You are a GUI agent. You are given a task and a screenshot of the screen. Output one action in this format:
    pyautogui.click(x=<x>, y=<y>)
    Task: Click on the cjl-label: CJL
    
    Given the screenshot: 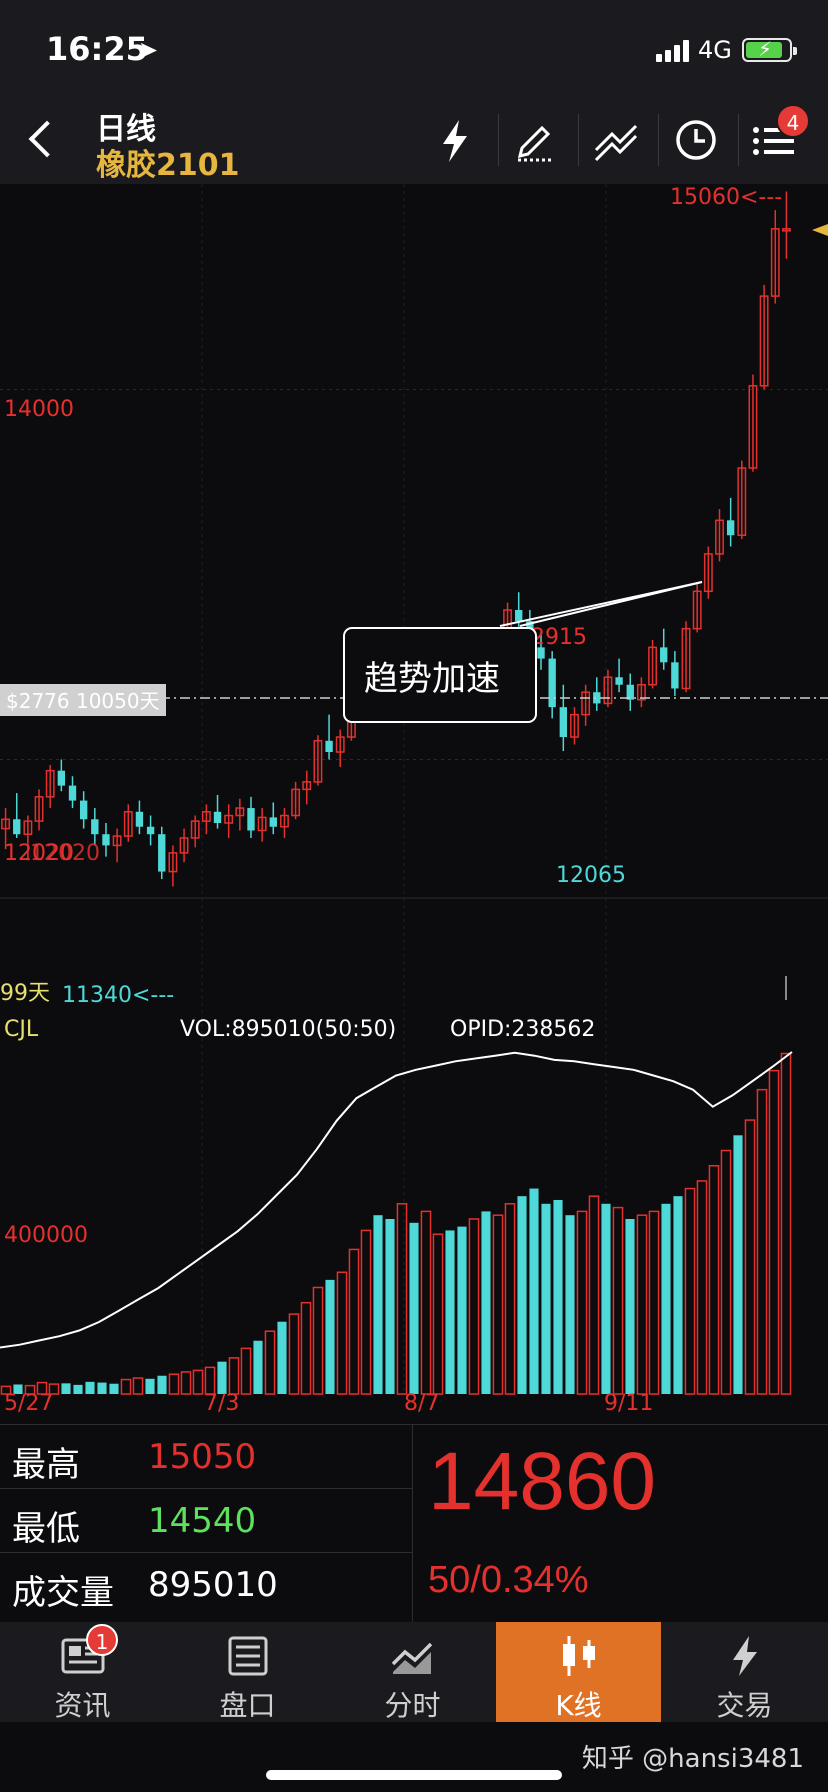 What is the action you would take?
    pyautogui.click(x=21, y=1029)
    